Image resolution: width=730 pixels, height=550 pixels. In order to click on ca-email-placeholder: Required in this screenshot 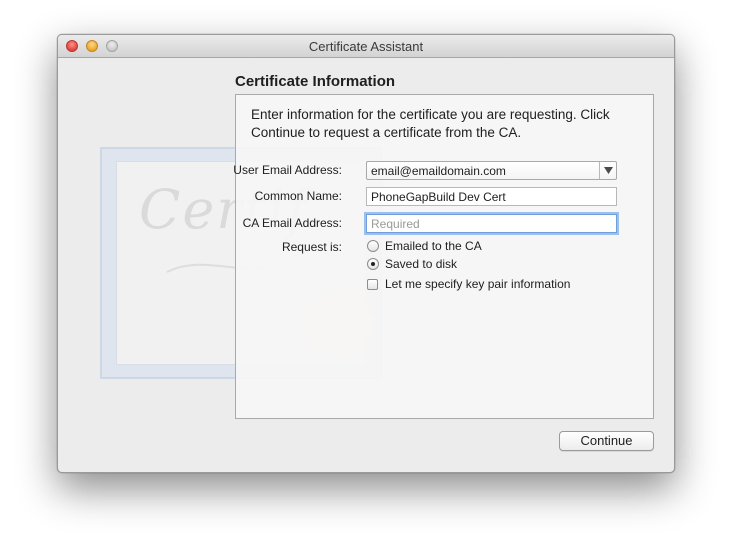, I will do `click(395, 224)`.